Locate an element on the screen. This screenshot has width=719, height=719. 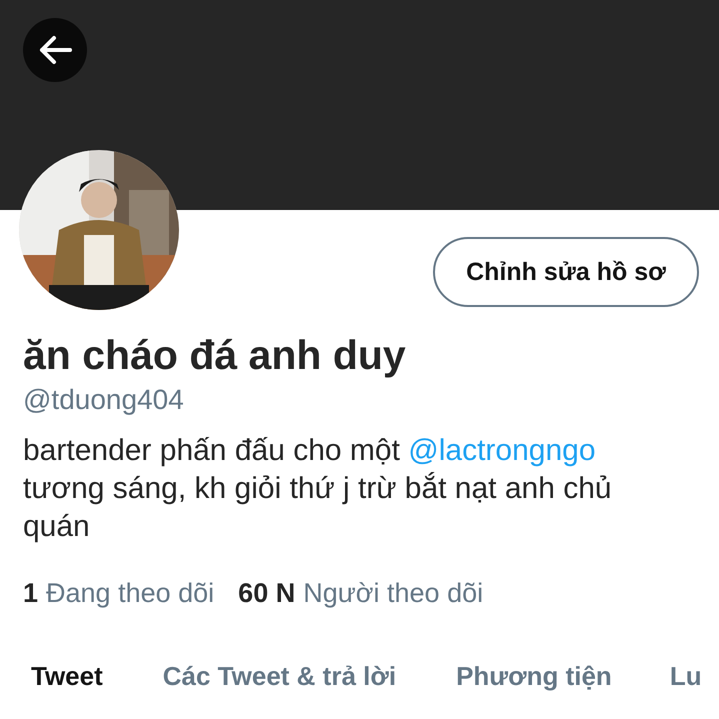
edit-profile-button: Chỉnh sửa hồ sơ is located at coordinates (566, 272).